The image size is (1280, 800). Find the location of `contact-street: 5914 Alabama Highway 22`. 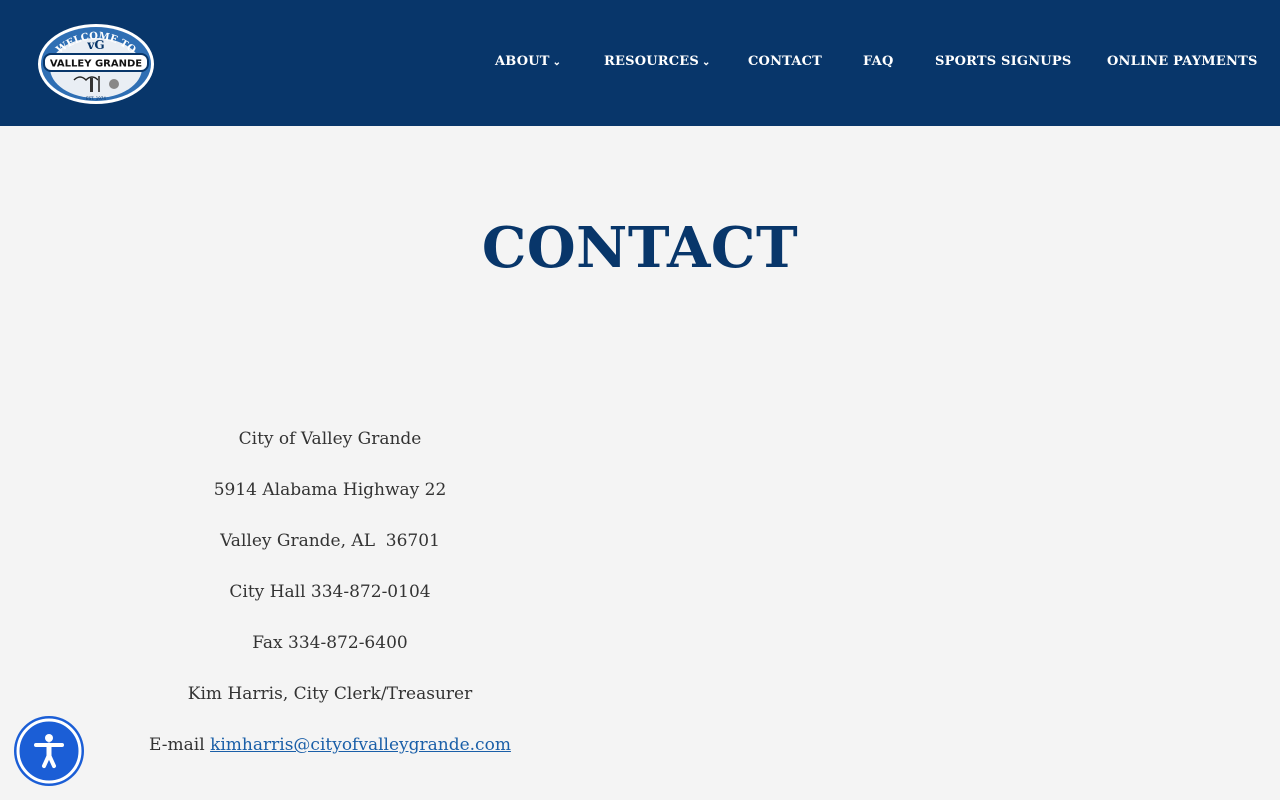

contact-street: 5914 Alabama Highway 22 is located at coordinates (330, 490).